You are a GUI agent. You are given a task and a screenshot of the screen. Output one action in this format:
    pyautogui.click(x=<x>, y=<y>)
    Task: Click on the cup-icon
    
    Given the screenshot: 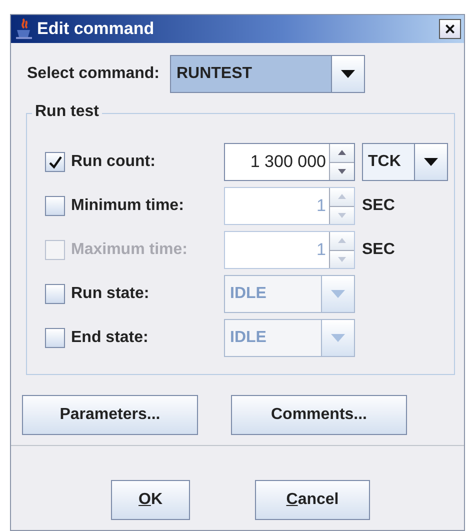 What is the action you would take?
    pyautogui.click(x=24, y=29)
    